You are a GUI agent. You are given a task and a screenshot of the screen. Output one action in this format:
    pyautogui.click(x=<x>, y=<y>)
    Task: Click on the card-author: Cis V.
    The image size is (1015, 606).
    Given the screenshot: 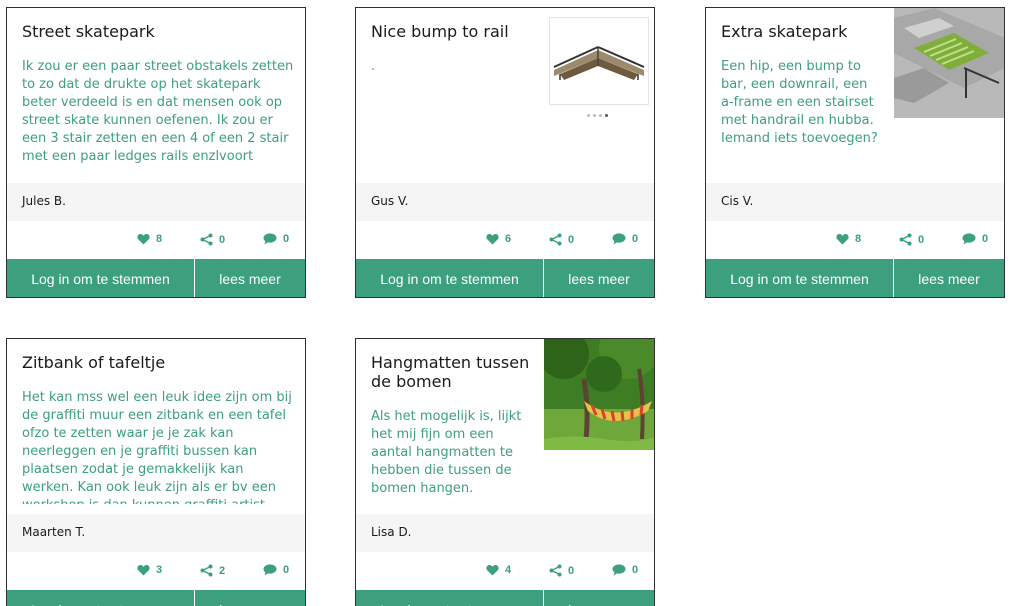 What is the action you would take?
    pyautogui.click(x=737, y=201)
    